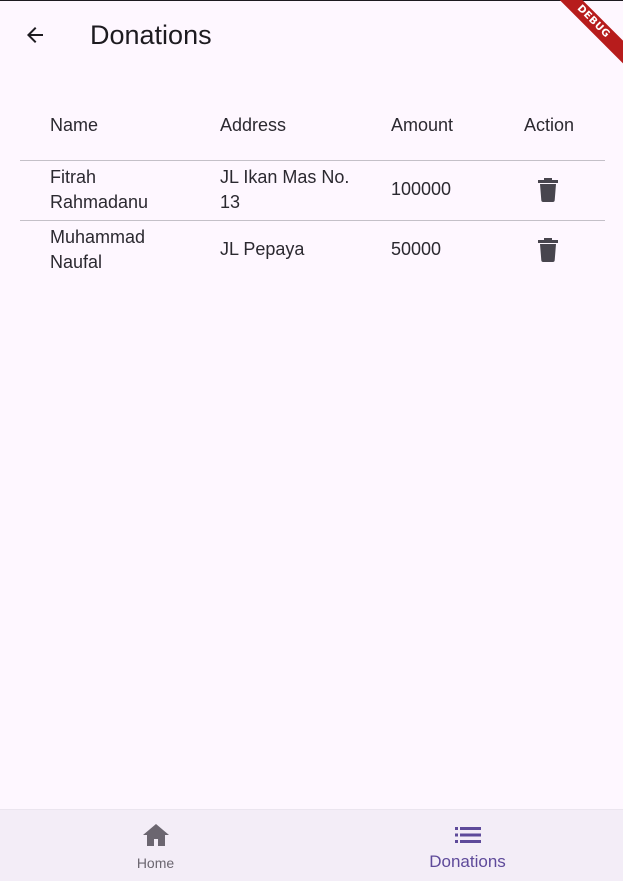 The image size is (623, 881). What do you see at coordinates (99, 189) in the screenshot?
I see `cell-name: Fitrah Rahmadanu` at bounding box center [99, 189].